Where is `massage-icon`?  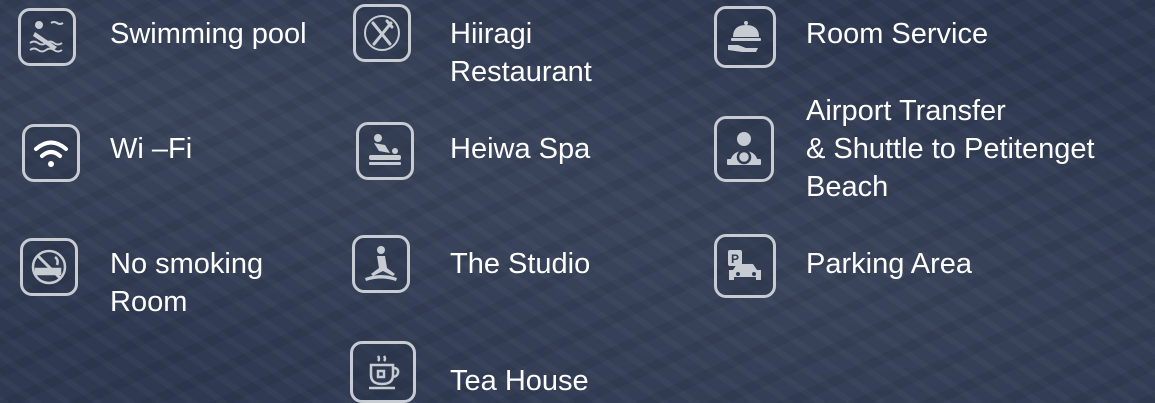
massage-icon is located at coordinates (385, 151).